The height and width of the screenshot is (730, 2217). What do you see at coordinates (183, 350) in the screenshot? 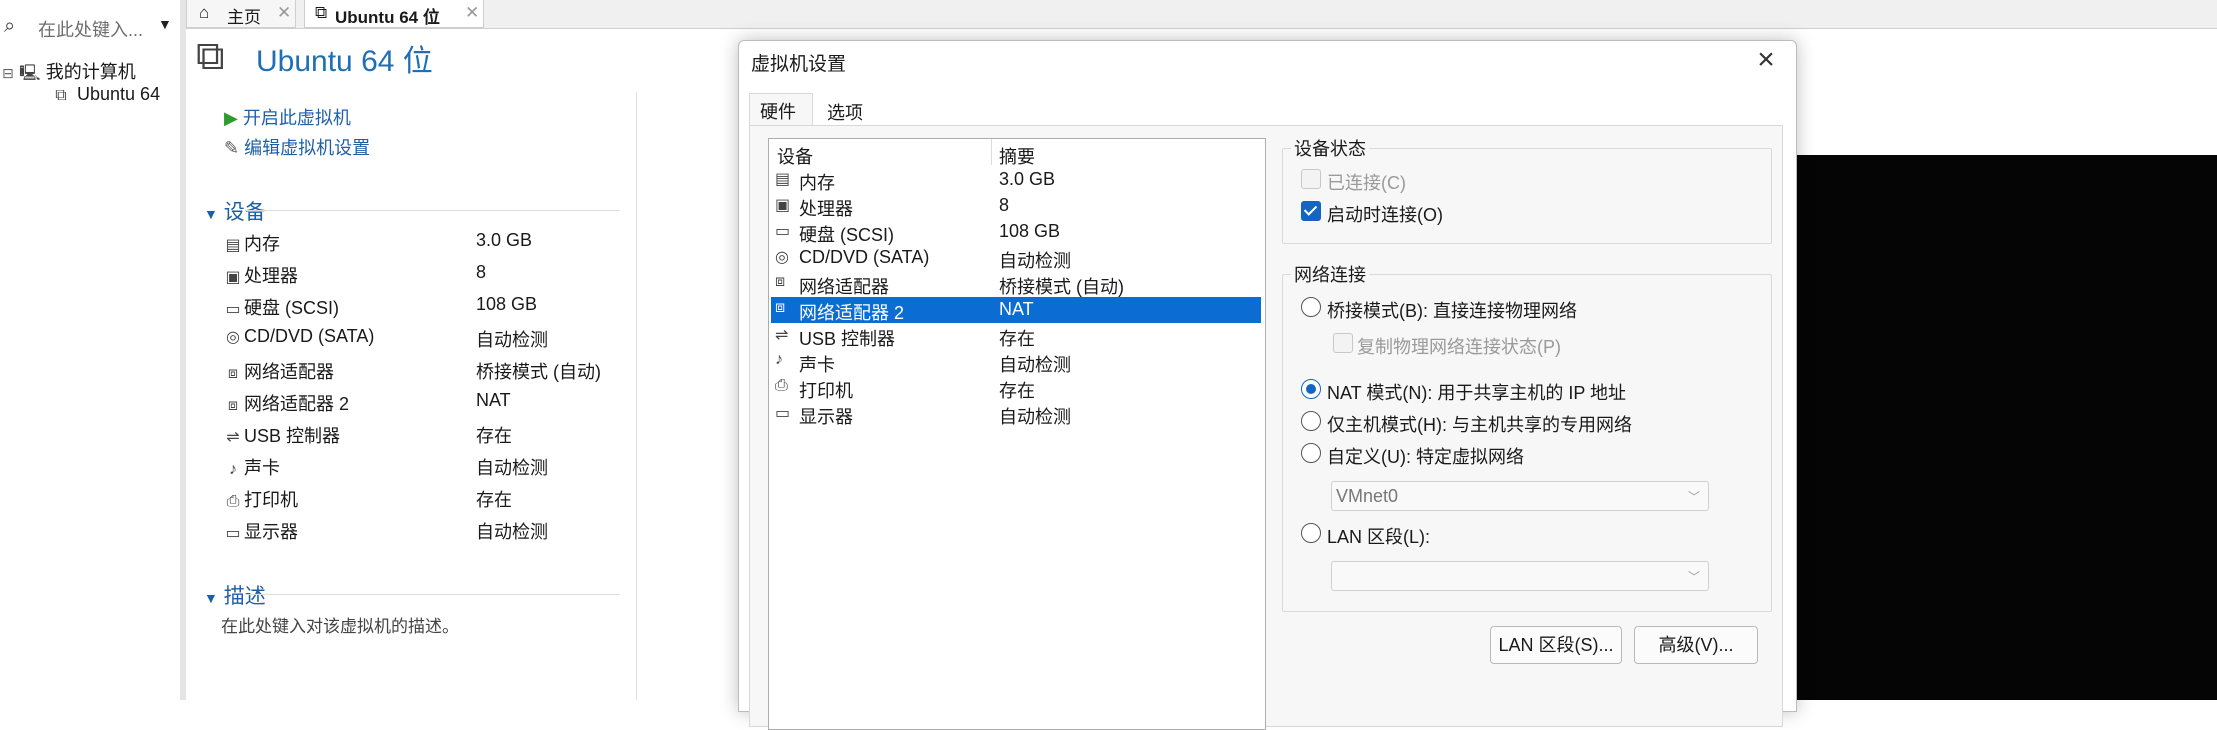
I see `sidebar-splitter` at bounding box center [183, 350].